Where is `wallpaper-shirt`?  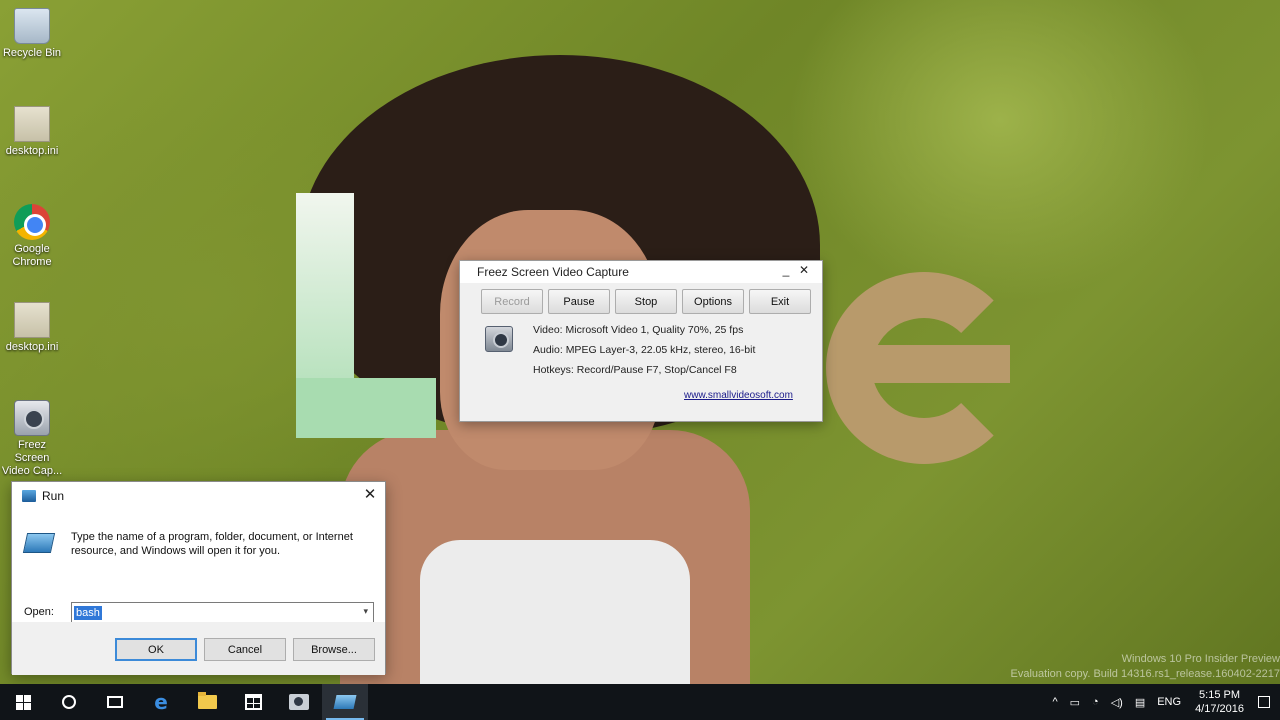 wallpaper-shirt is located at coordinates (555, 615).